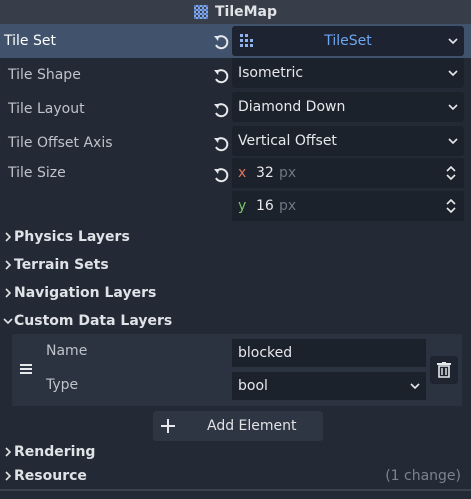 The height and width of the screenshot is (499, 471). I want to click on tile-size-x-field: x 32 px, so click(348, 173).